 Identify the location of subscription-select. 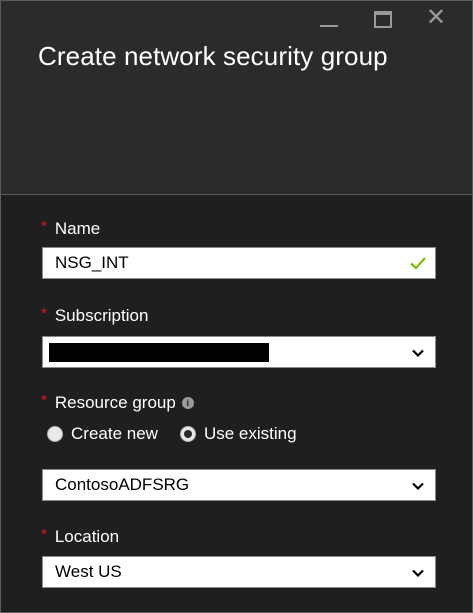
(239, 352).